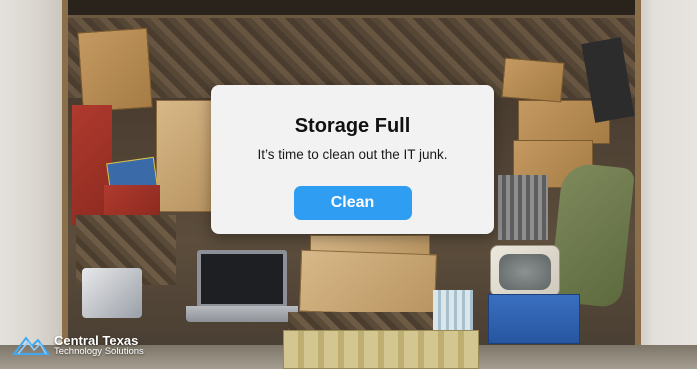 The height and width of the screenshot is (369, 697). What do you see at coordinates (453, 310) in the screenshot?
I see `water-bottles` at bounding box center [453, 310].